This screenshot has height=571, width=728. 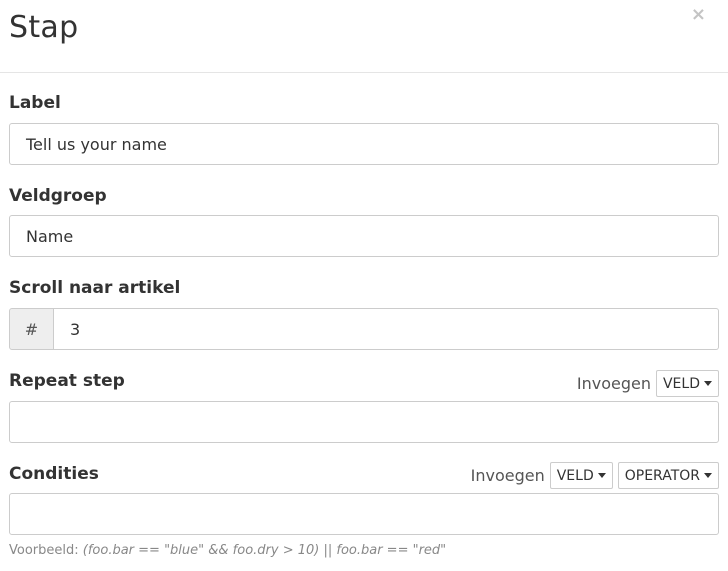 I want to click on conditions-insert-label: Invoegen, so click(x=507, y=475).